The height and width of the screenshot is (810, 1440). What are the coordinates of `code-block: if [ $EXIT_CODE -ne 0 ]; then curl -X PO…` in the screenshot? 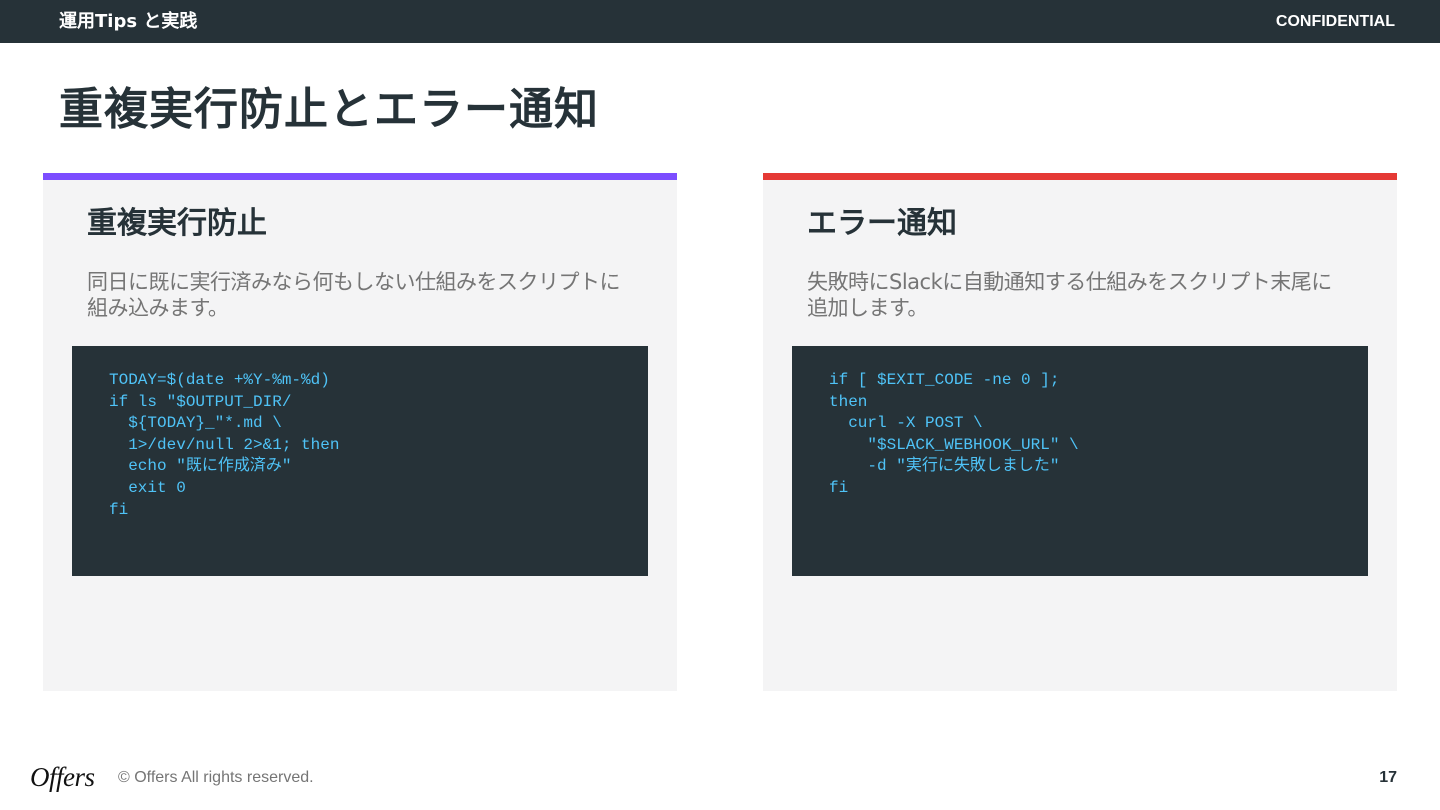 It's located at (1080, 461).